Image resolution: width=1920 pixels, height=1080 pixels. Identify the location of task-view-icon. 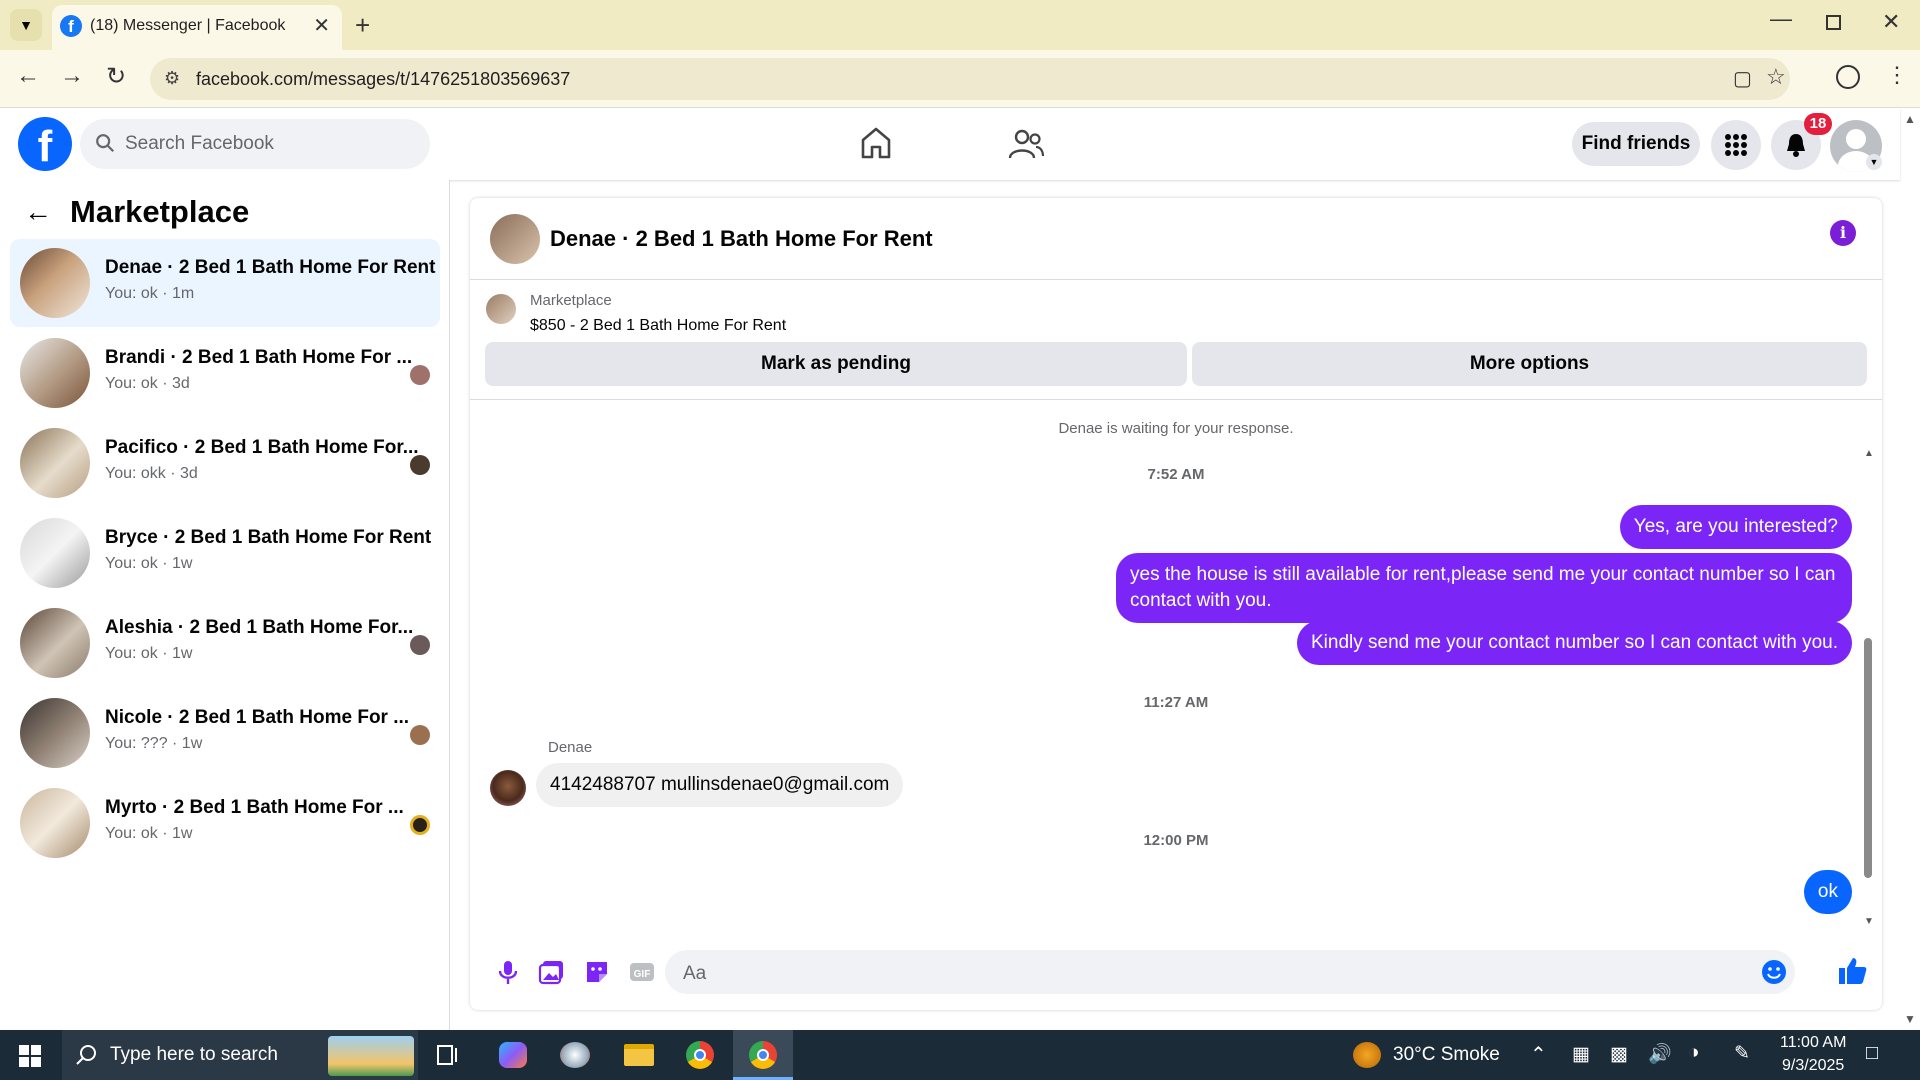
(448, 1055).